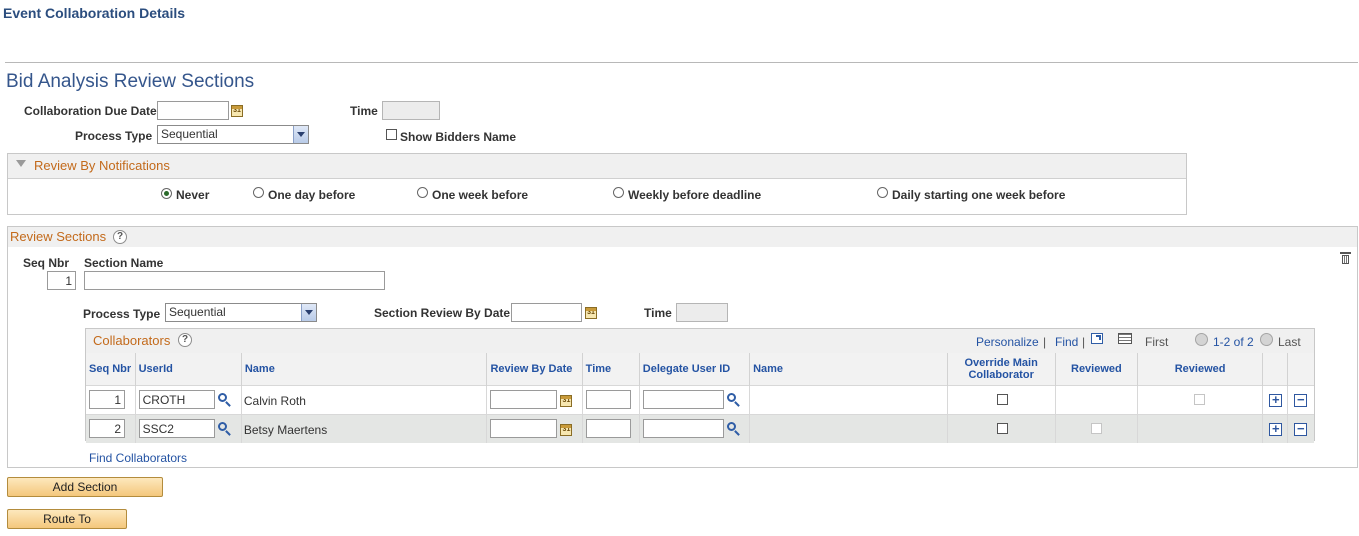 This screenshot has height=536, width=1359. I want to click on first-label: First, so click(1157, 342).